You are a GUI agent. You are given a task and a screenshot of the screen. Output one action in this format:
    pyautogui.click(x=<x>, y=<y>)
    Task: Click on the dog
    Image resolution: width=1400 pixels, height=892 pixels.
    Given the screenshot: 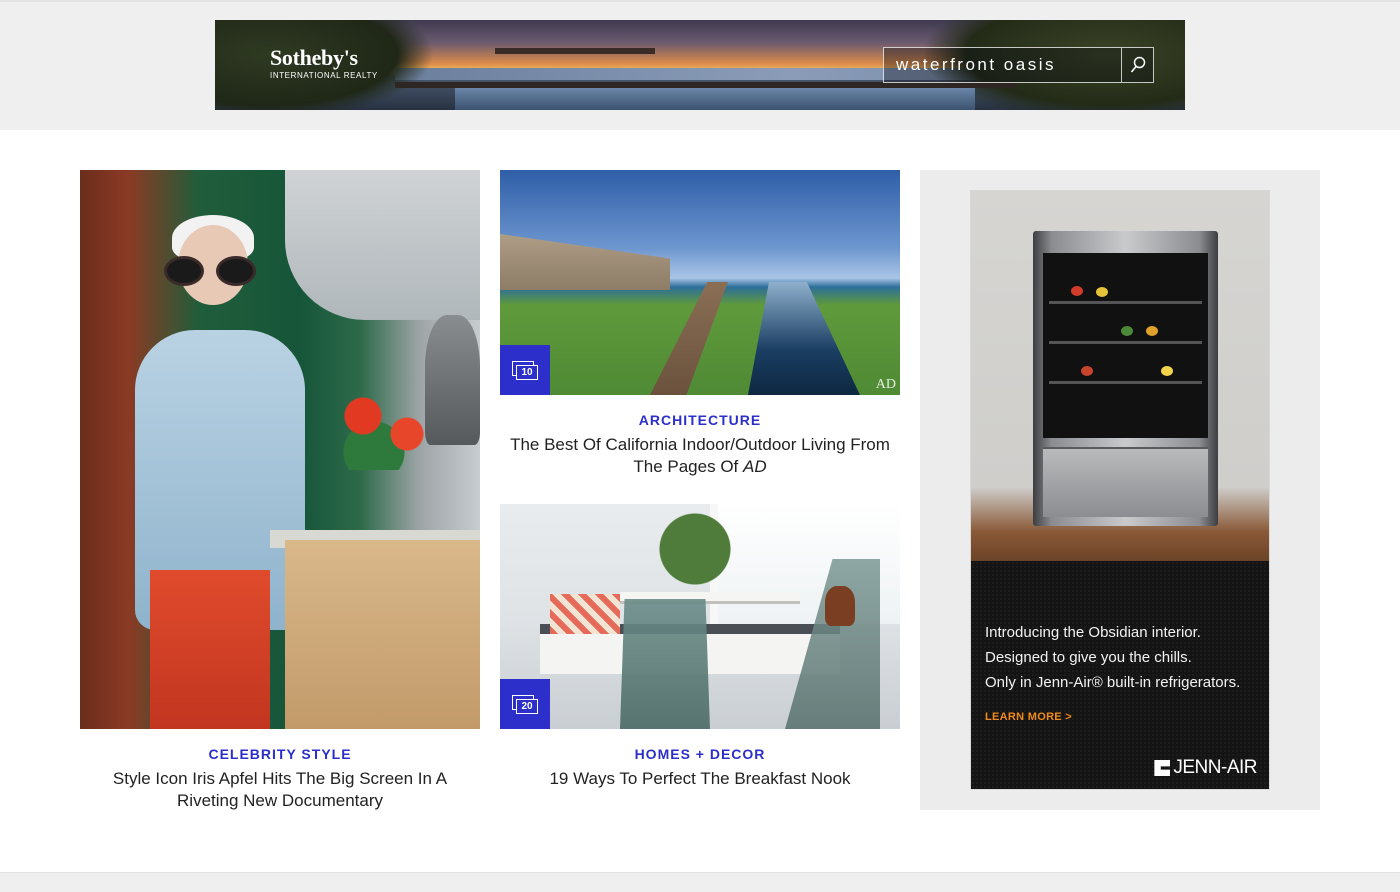 What is the action you would take?
    pyautogui.click(x=840, y=606)
    